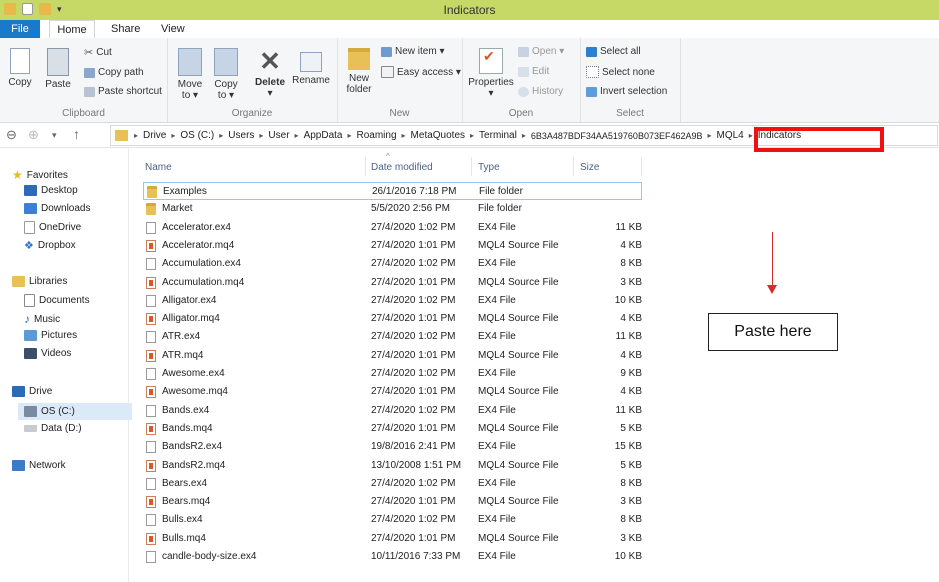  Describe the element at coordinates (201, 264) in the screenshot. I see `file-name: Accumulation.ex4` at that location.